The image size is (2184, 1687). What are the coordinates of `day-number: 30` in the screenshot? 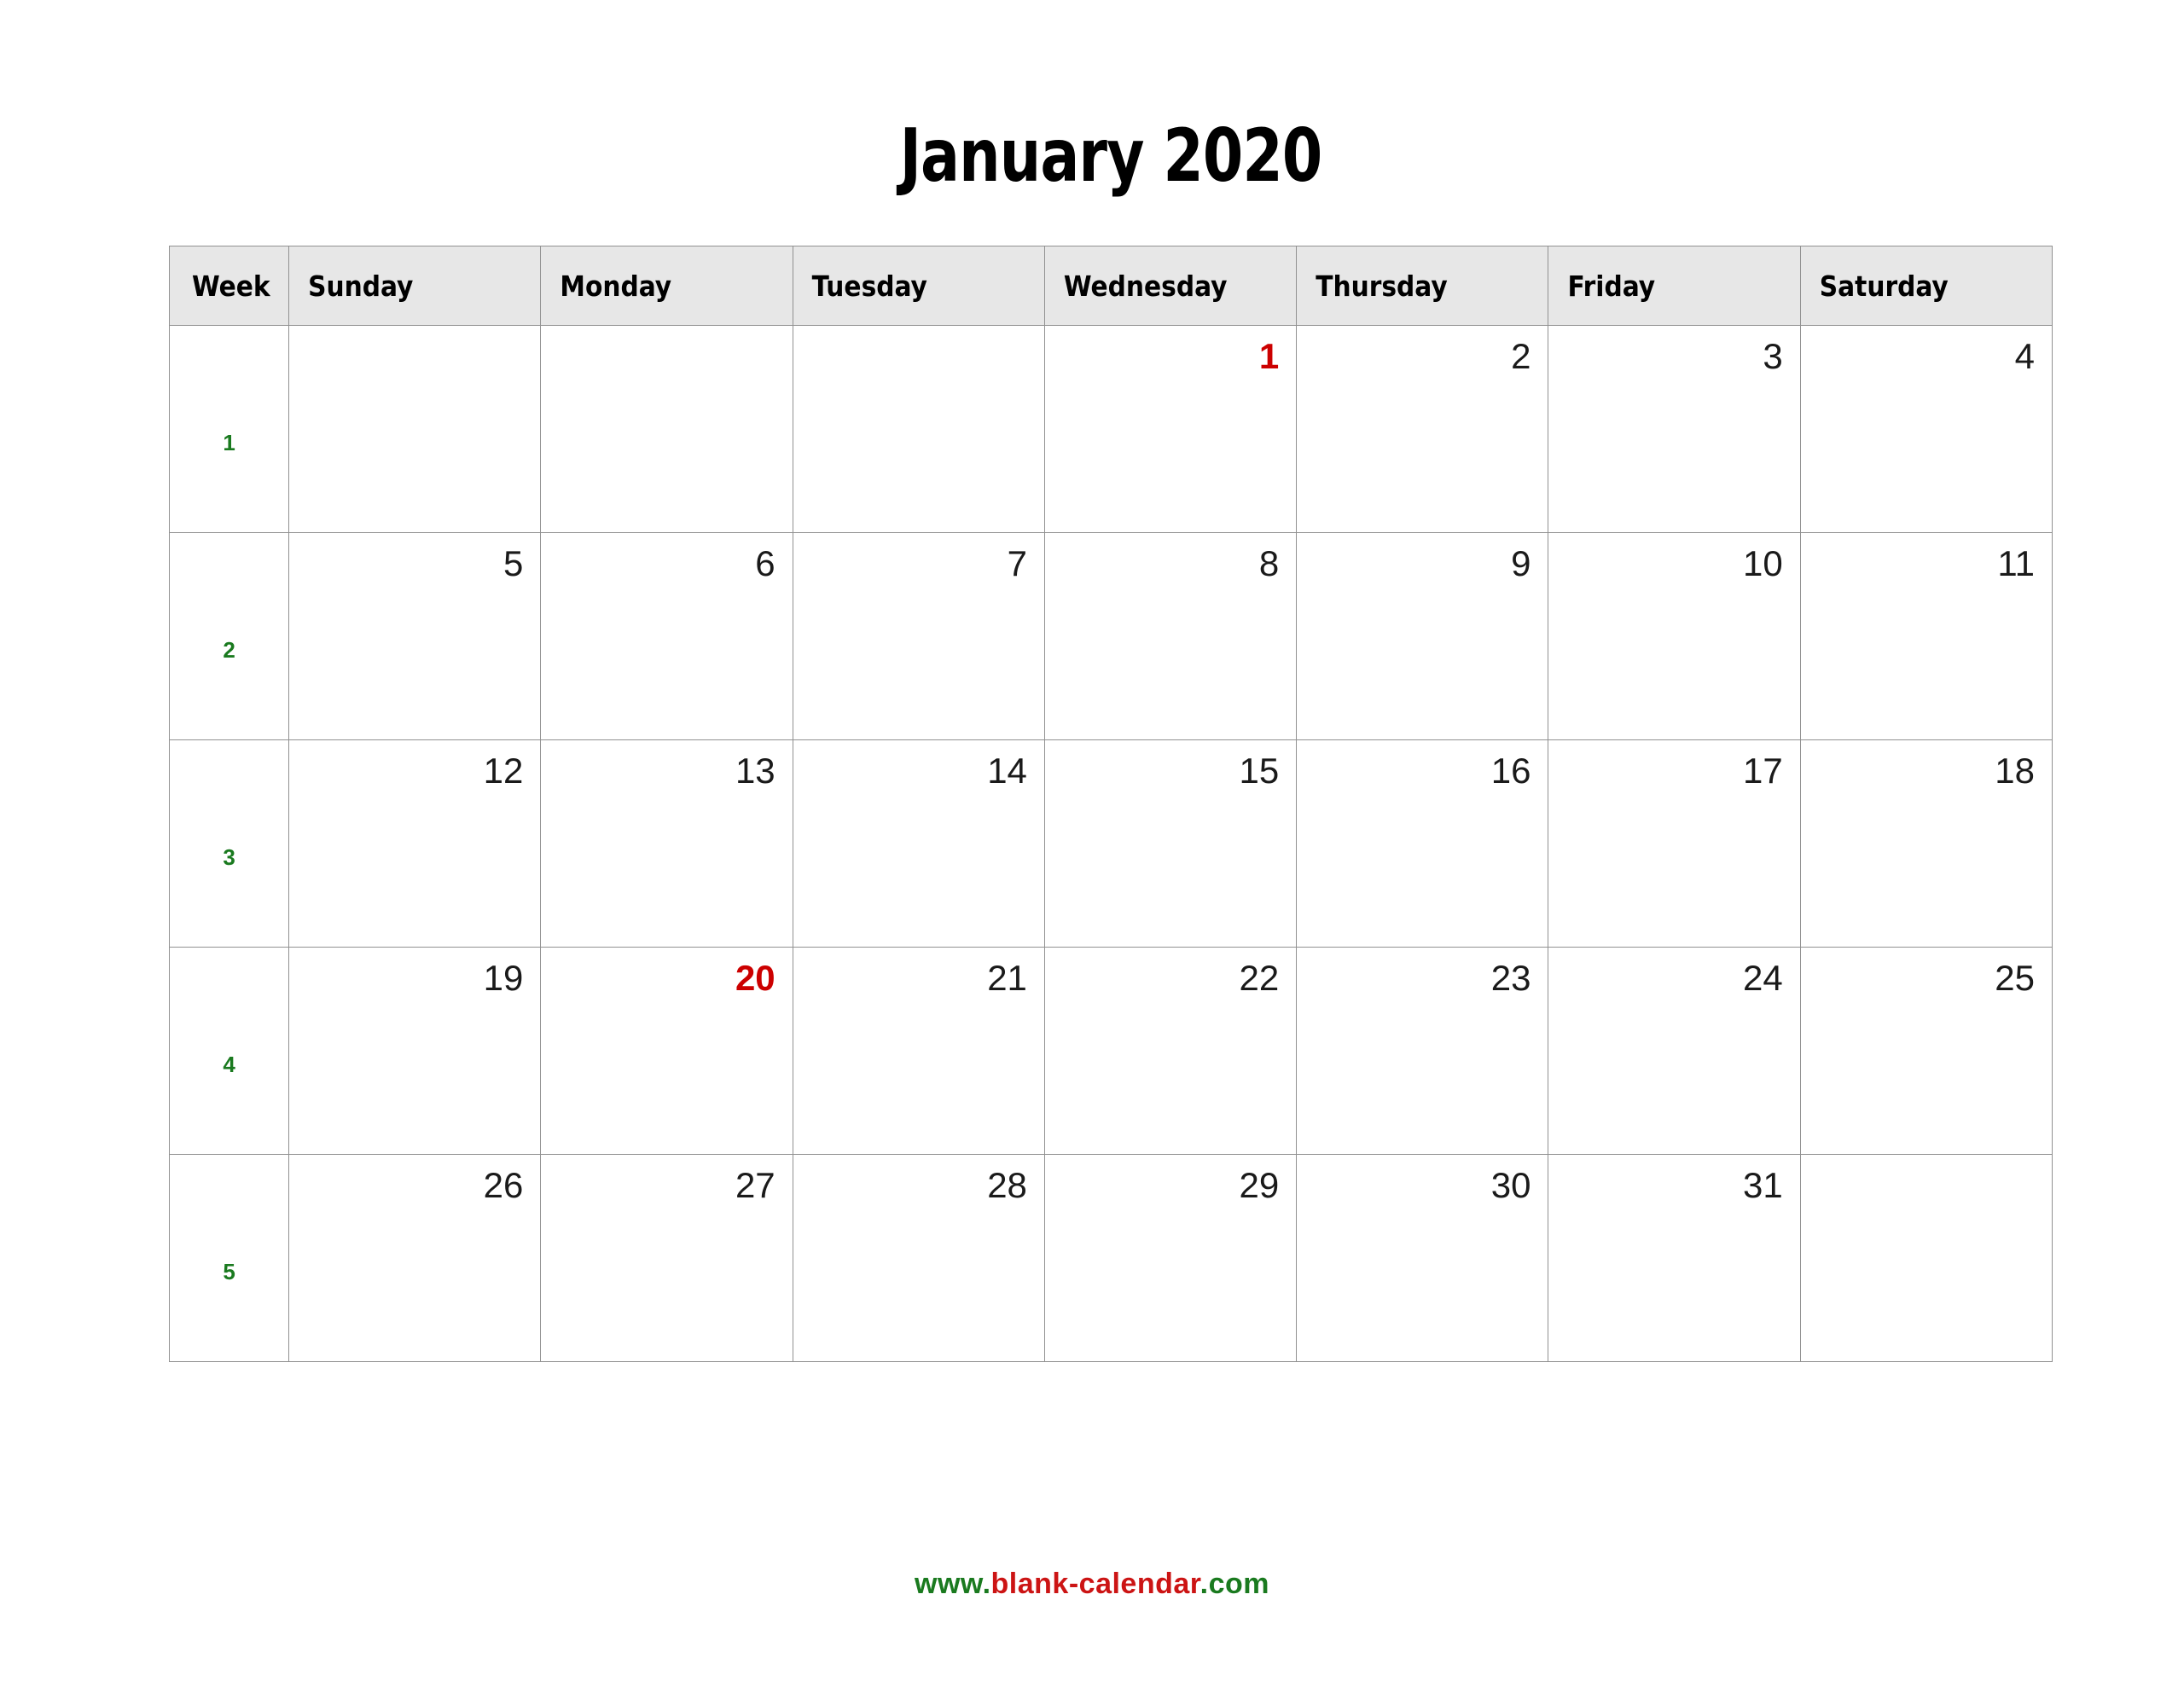 It's located at (1511, 1185).